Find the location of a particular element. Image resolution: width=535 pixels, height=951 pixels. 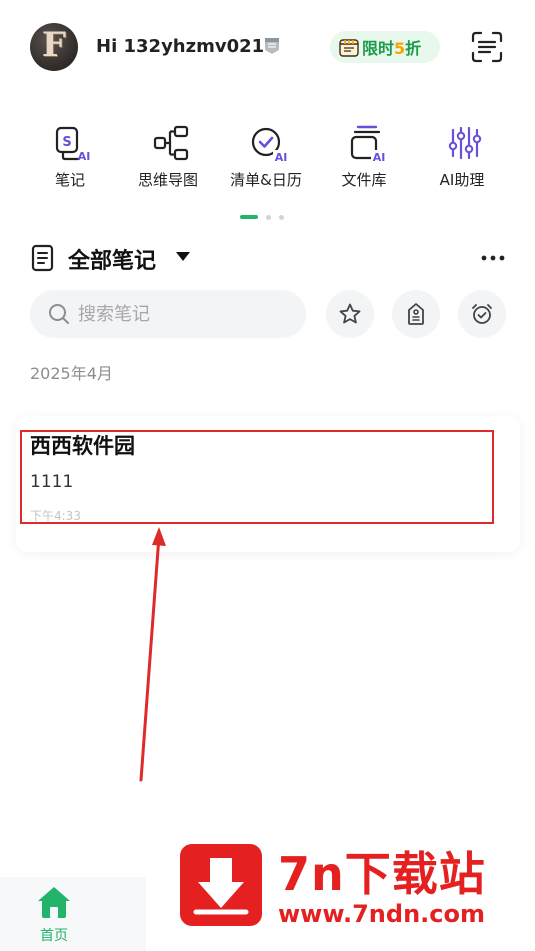

quick-action-label: 文件库 is located at coordinates (364, 180).